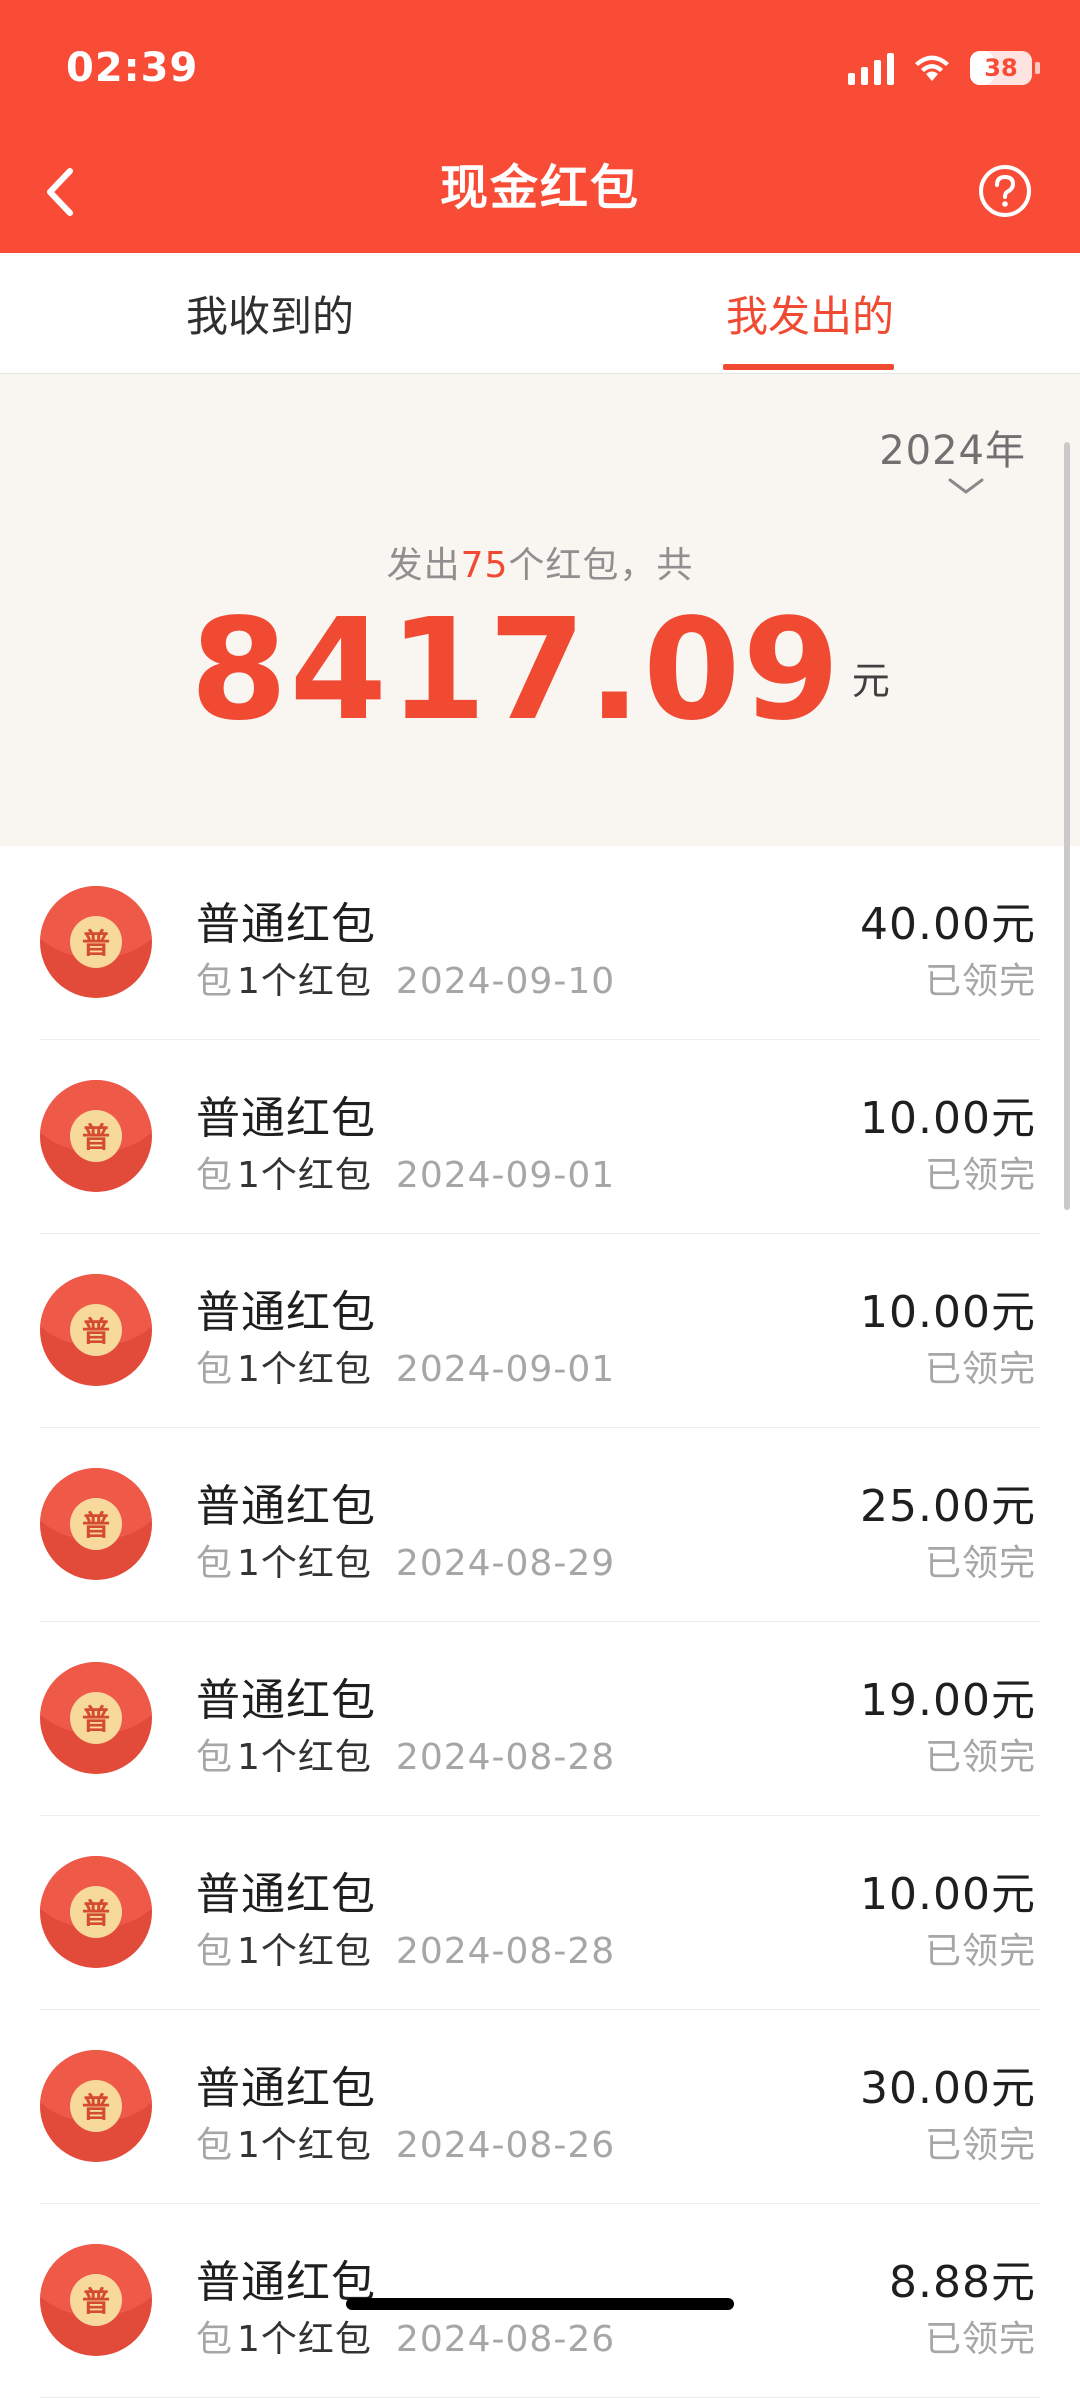 This screenshot has height=2398, width=1080. Describe the element at coordinates (871, 68) in the screenshot. I see `signal-icon` at that location.